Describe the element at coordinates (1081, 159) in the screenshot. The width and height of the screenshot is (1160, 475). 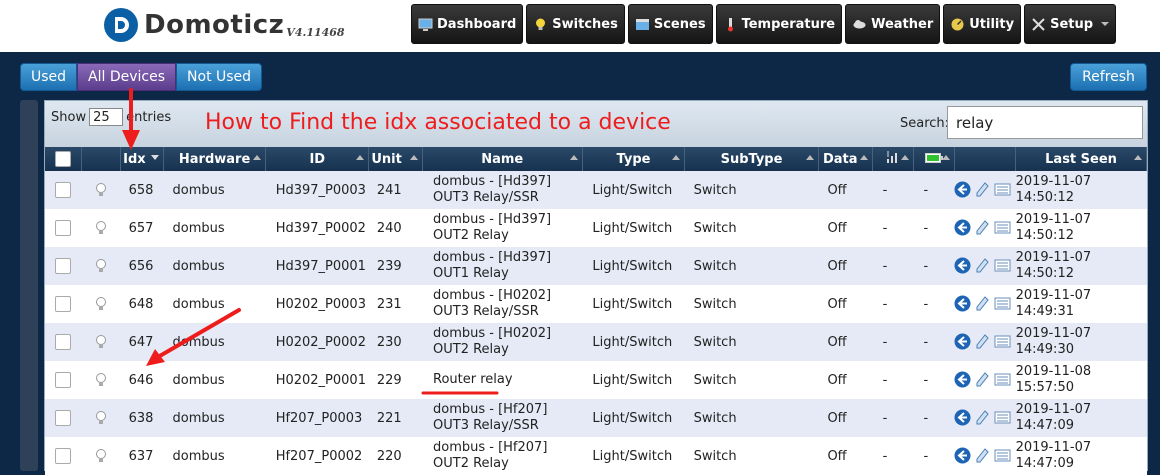
I see `col-last-seen-header: Last Seen` at that location.